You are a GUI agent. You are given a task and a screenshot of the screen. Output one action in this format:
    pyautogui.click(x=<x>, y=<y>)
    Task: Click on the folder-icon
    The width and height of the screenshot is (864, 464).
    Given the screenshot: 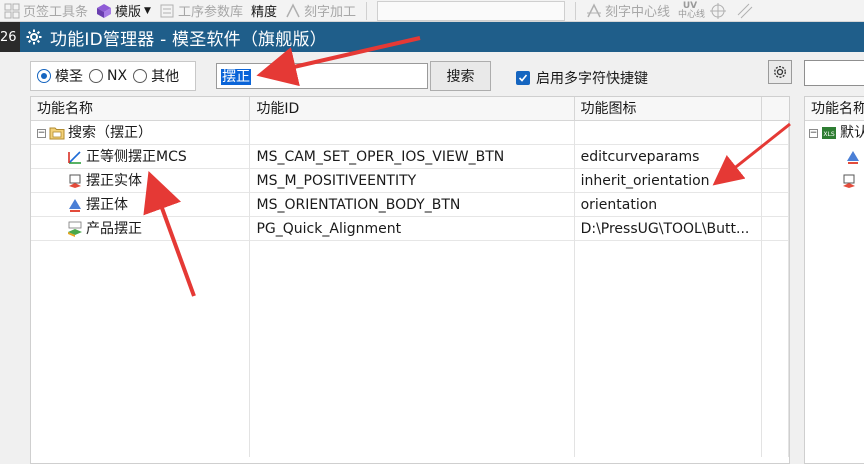 What is the action you would take?
    pyautogui.click(x=57, y=133)
    